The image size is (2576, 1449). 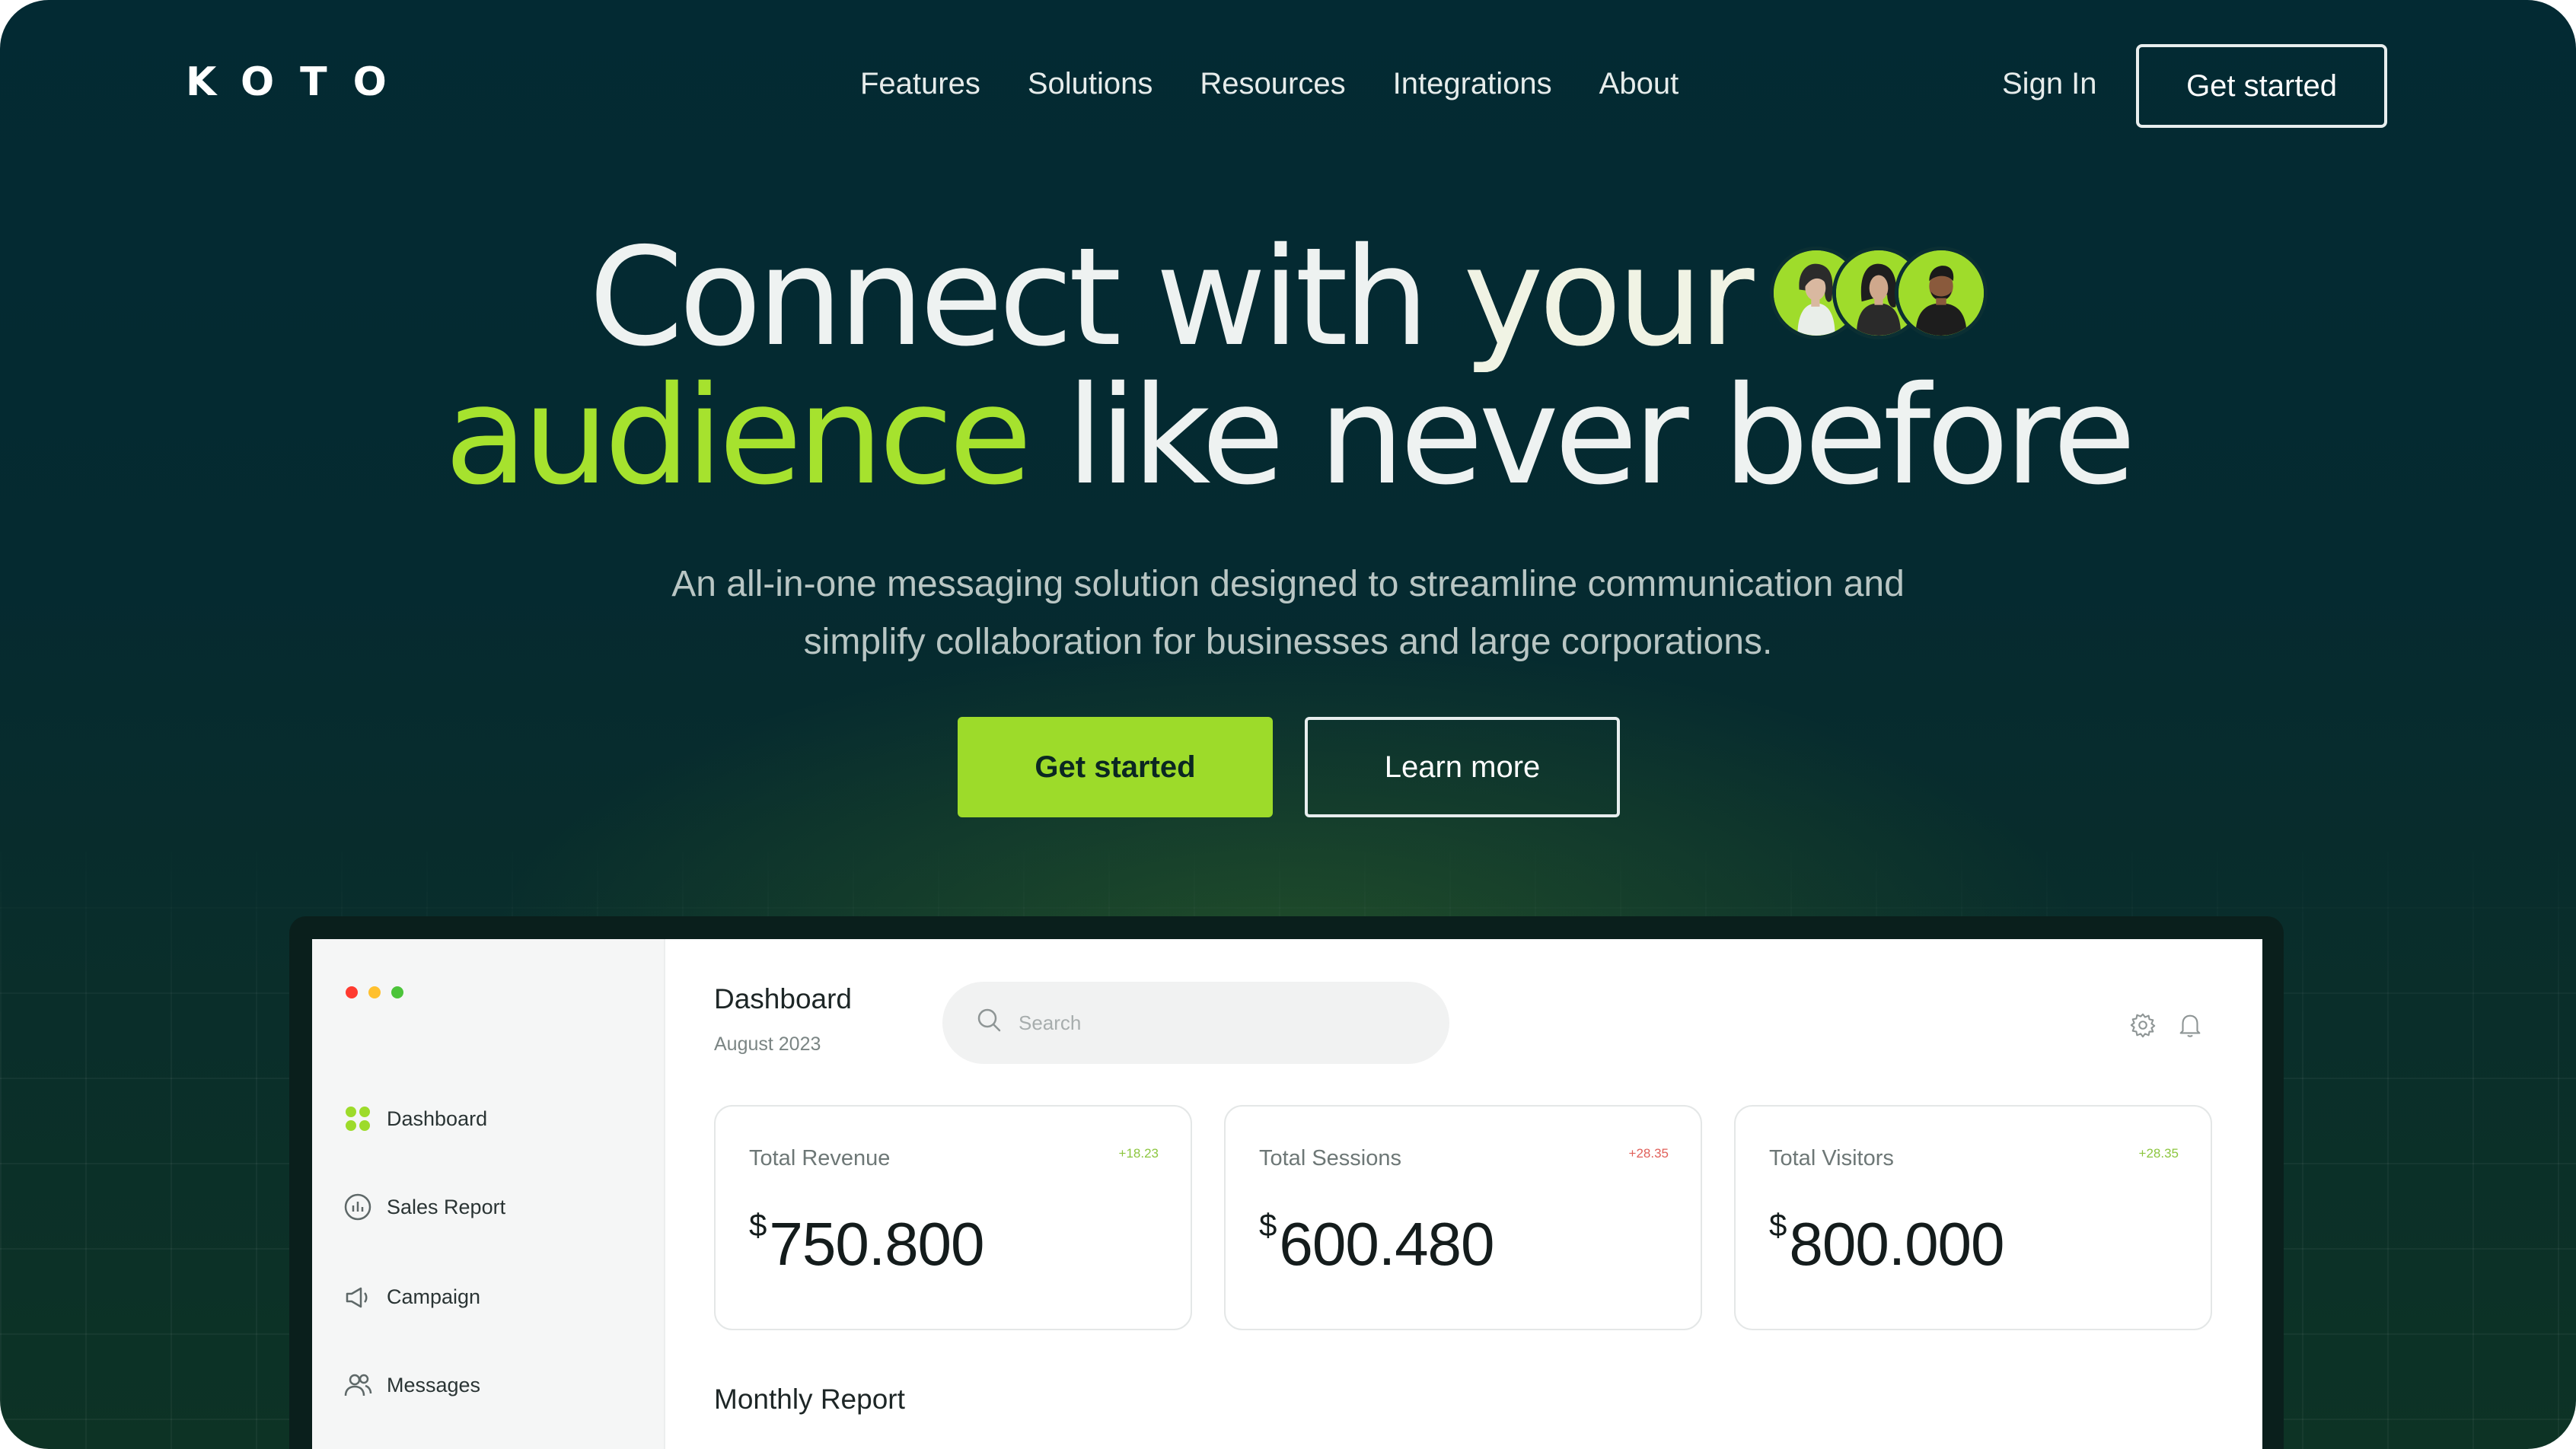 What do you see at coordinates (358, 1297) in the screenshot?
I see `megaphone-icon` at bounding box center [358, 1297].